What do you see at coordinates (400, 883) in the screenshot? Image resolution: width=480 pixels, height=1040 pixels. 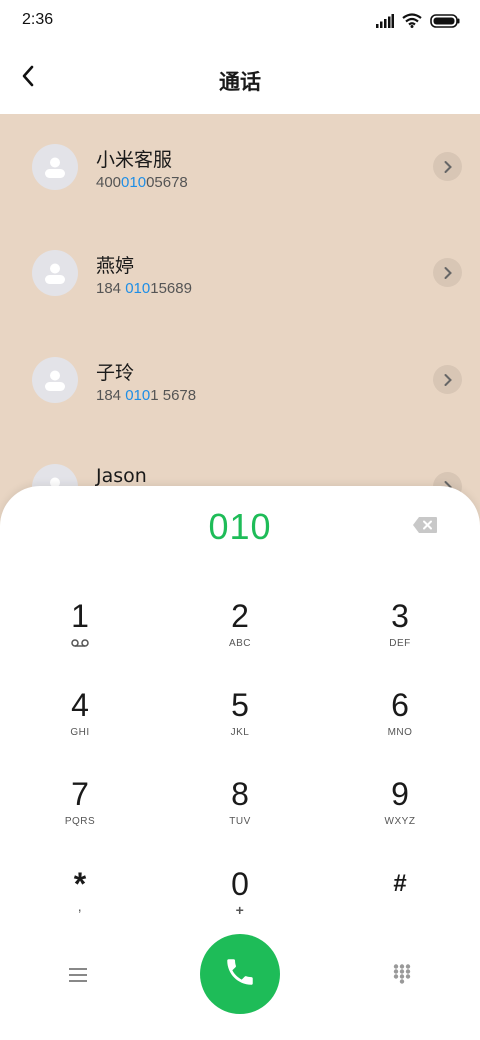 I see `key-digit: #` at bounding box center [400, 883].